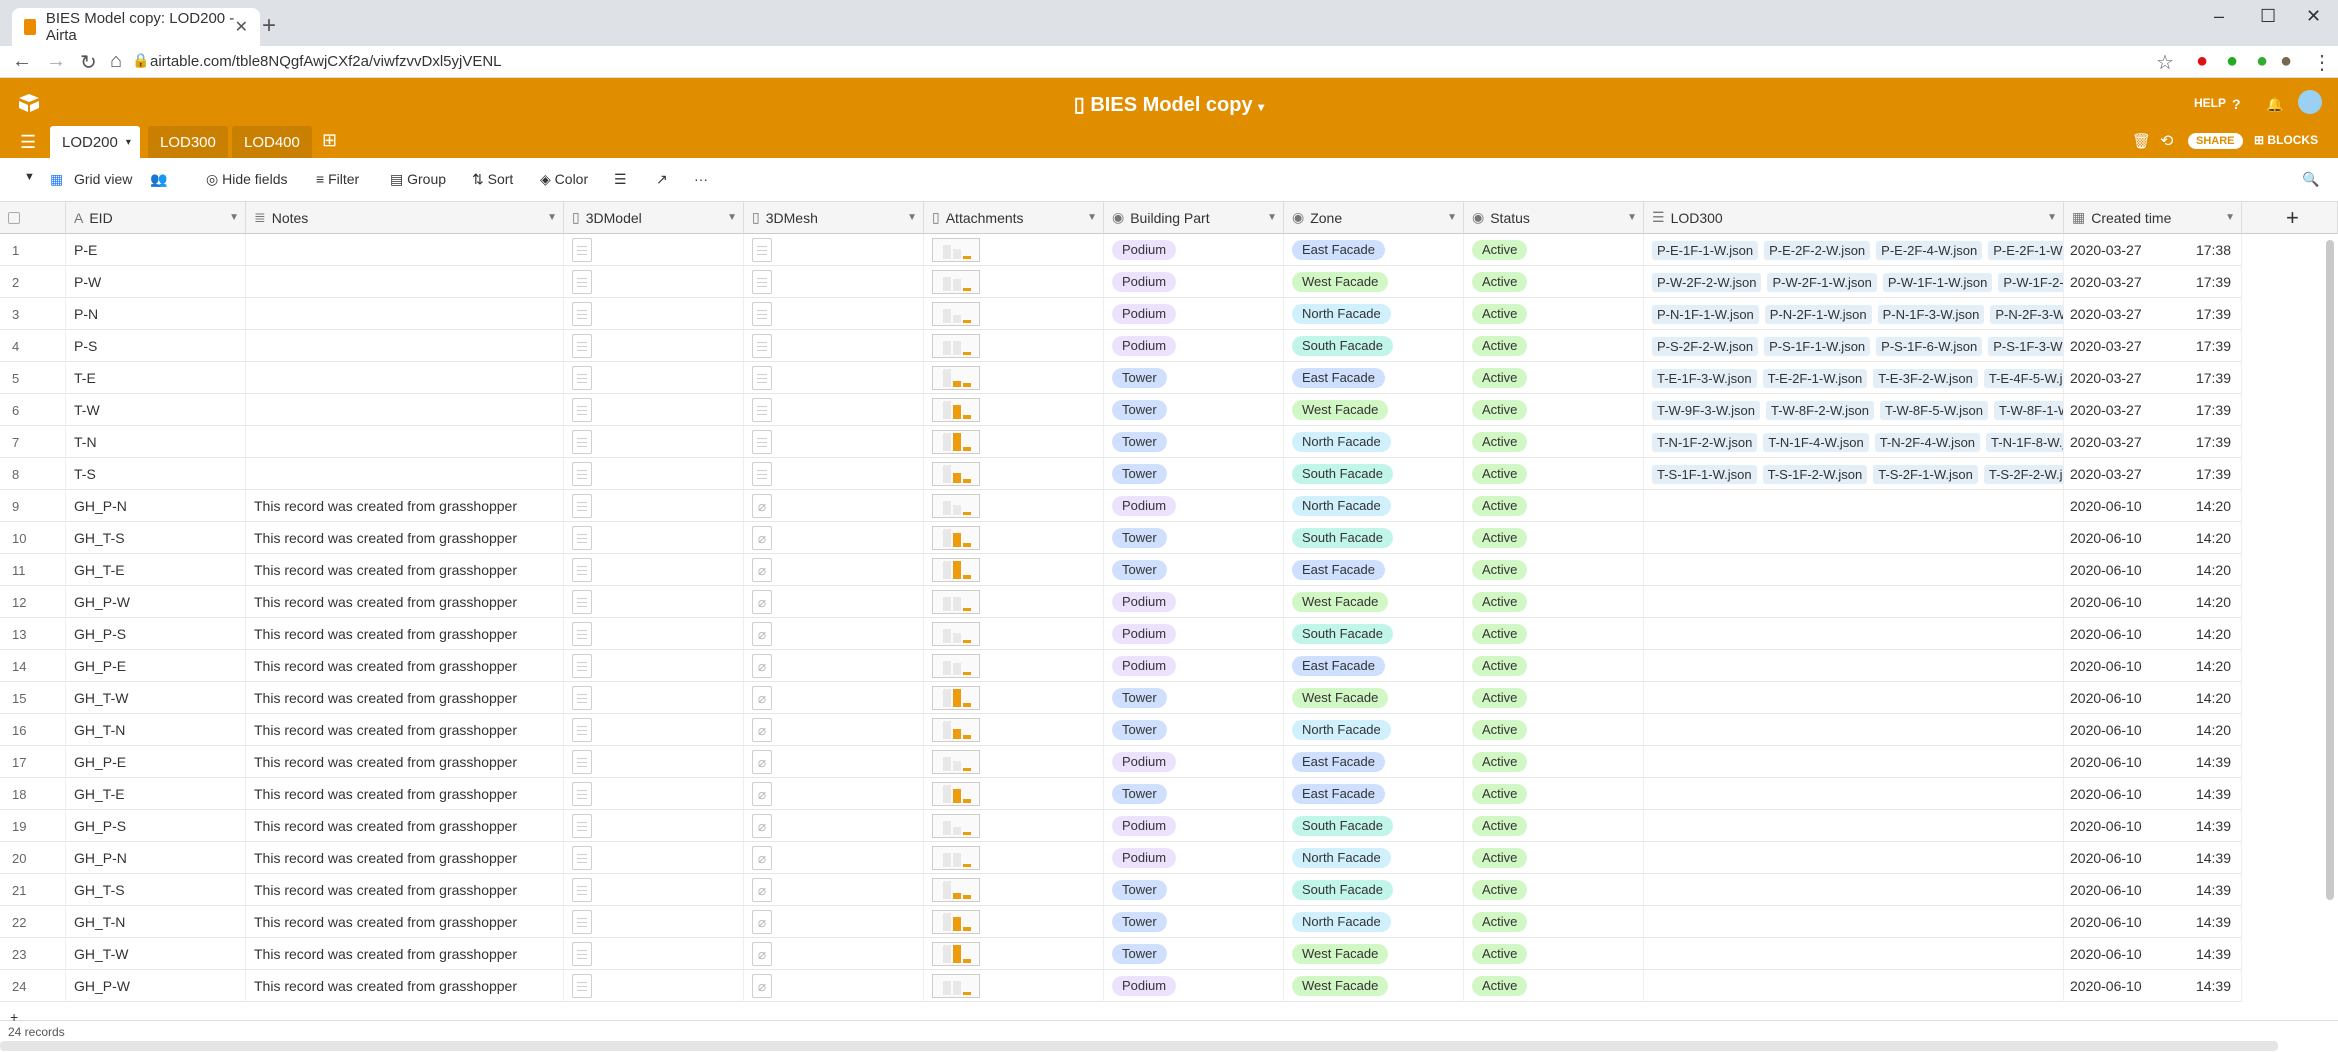 The width and height of the screenshot is (2338, 1052). Describe the element at coordinates (337, 179) in the screenshot. I see `filter-button: ≡ Filter` at that location.